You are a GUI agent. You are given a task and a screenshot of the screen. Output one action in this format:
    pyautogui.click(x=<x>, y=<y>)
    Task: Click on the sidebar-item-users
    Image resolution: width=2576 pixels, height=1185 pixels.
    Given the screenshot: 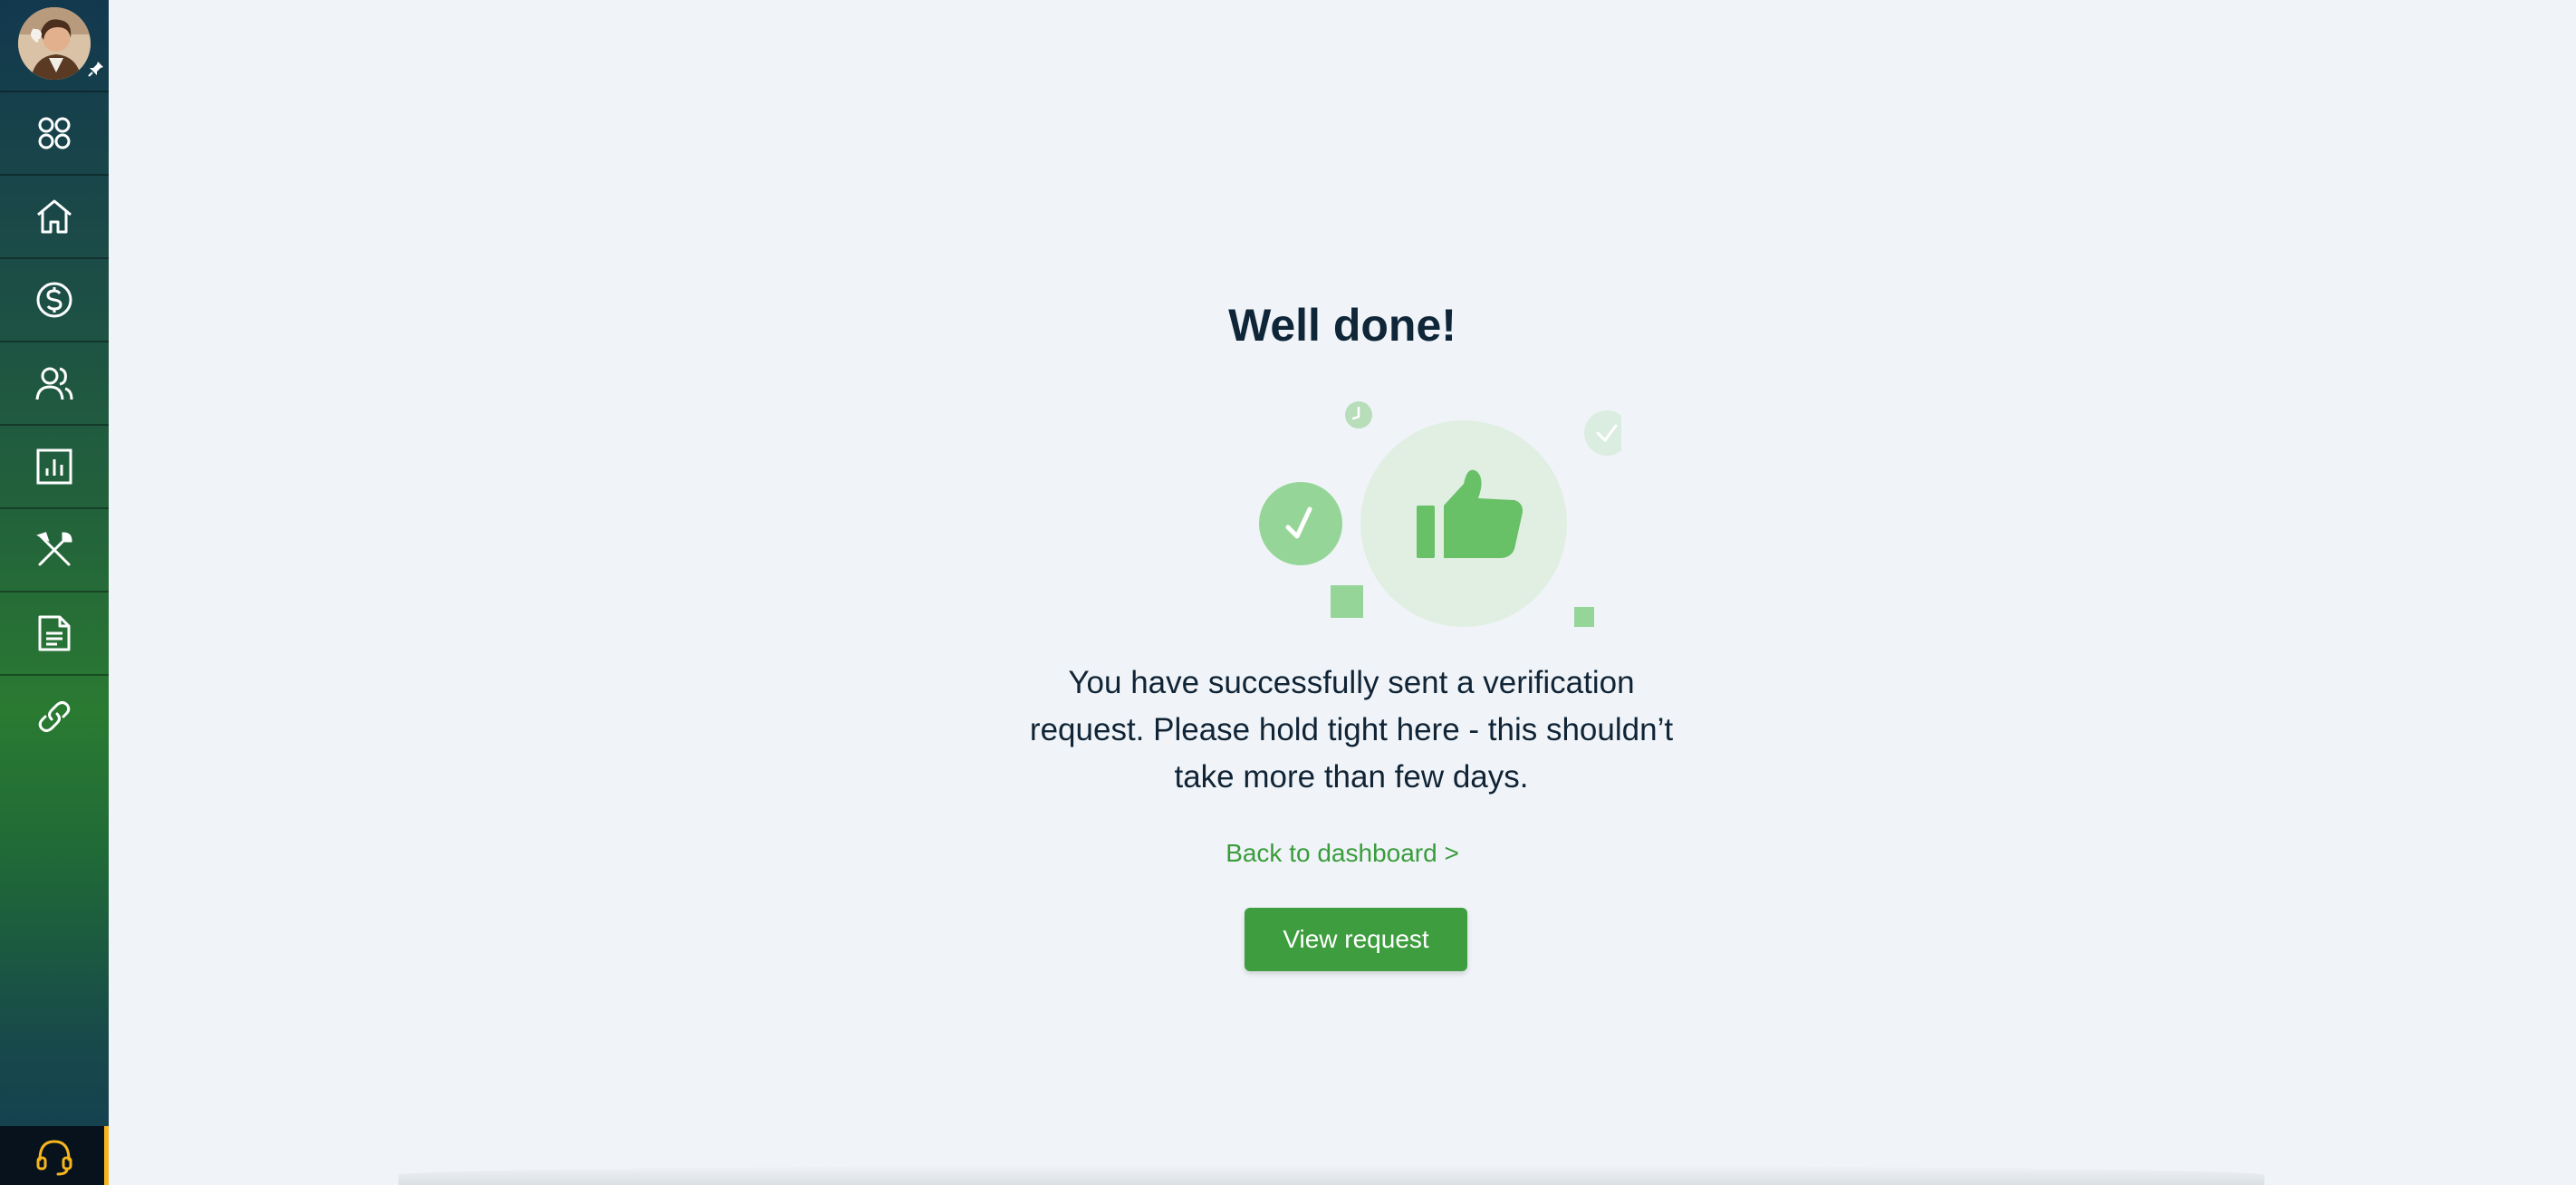 What is the action you would take?
    pyautogui.click(x=54, y=382)
    